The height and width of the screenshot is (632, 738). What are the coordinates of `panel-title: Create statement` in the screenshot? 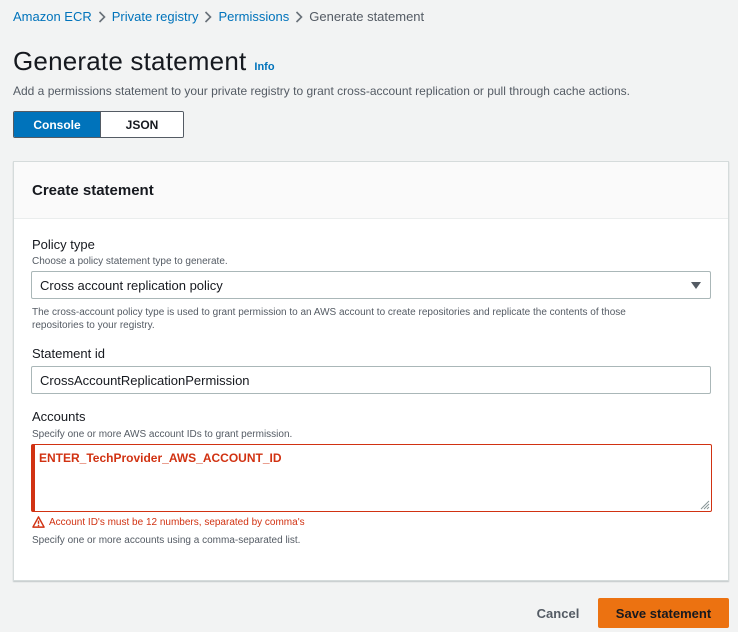 It's located at (93, 190).